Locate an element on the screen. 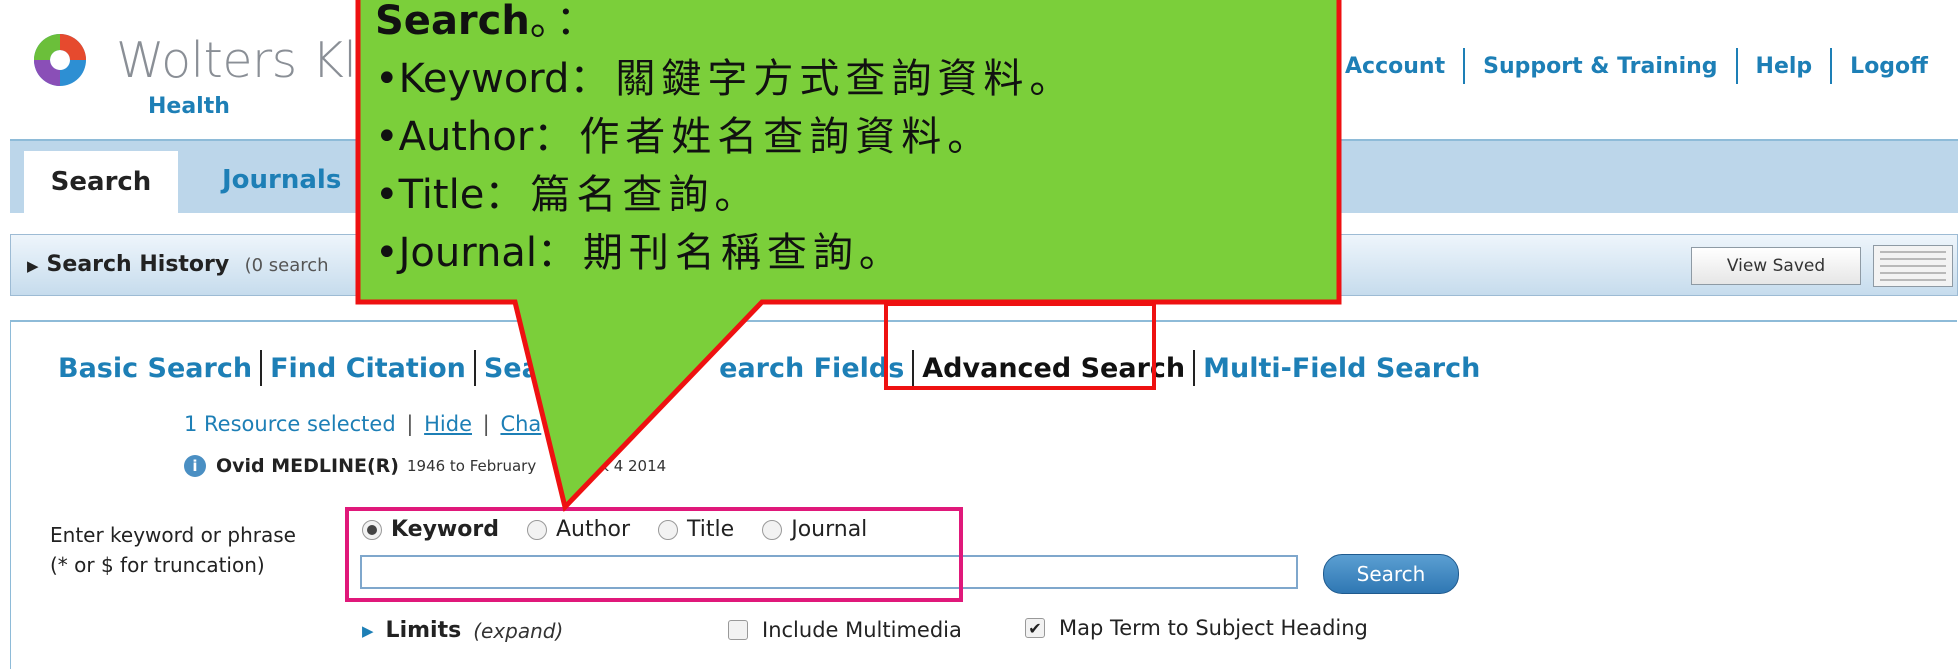  callout-desc: ：篇名查詢。 is located at coordinates (622, 195).